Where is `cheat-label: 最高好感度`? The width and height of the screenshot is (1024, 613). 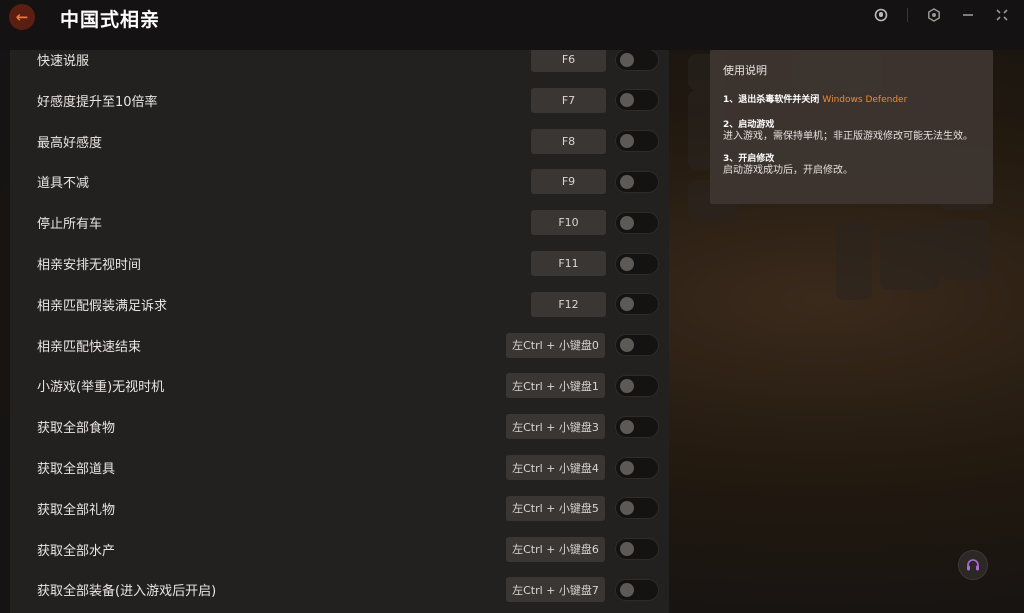
cheat-label: 最高好感度 is located at coordinates (70, 143).